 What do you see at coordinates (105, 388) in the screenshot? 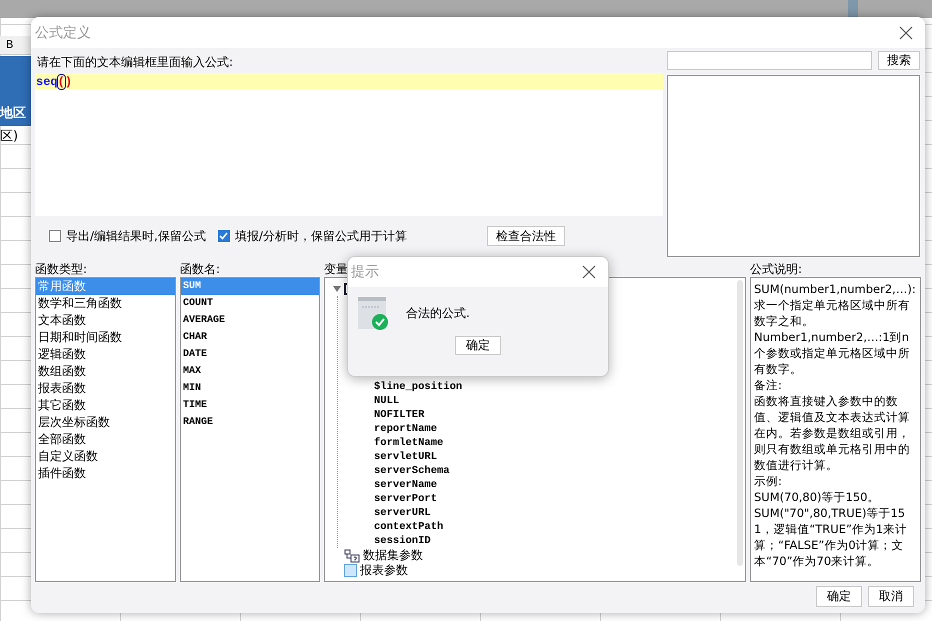
I see `list-item: 报表函数` at bounding box center [105, 388].